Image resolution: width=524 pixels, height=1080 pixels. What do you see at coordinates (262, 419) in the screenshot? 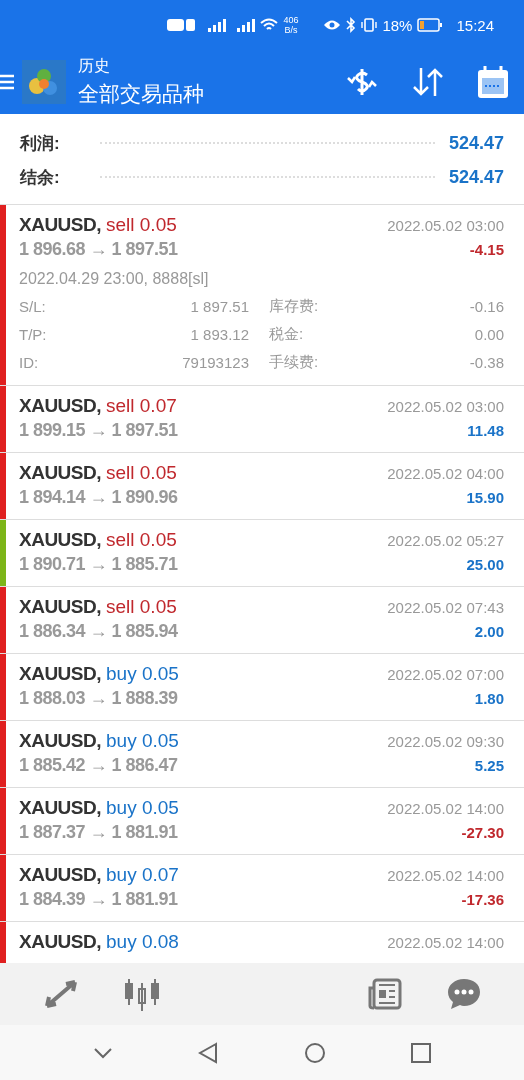
I see `trade-row: XAUUSD, sell 0.07 2022.05.02 03:00 1 899.15 → 1 897.51 11.48` at bounding box center [262, 419].